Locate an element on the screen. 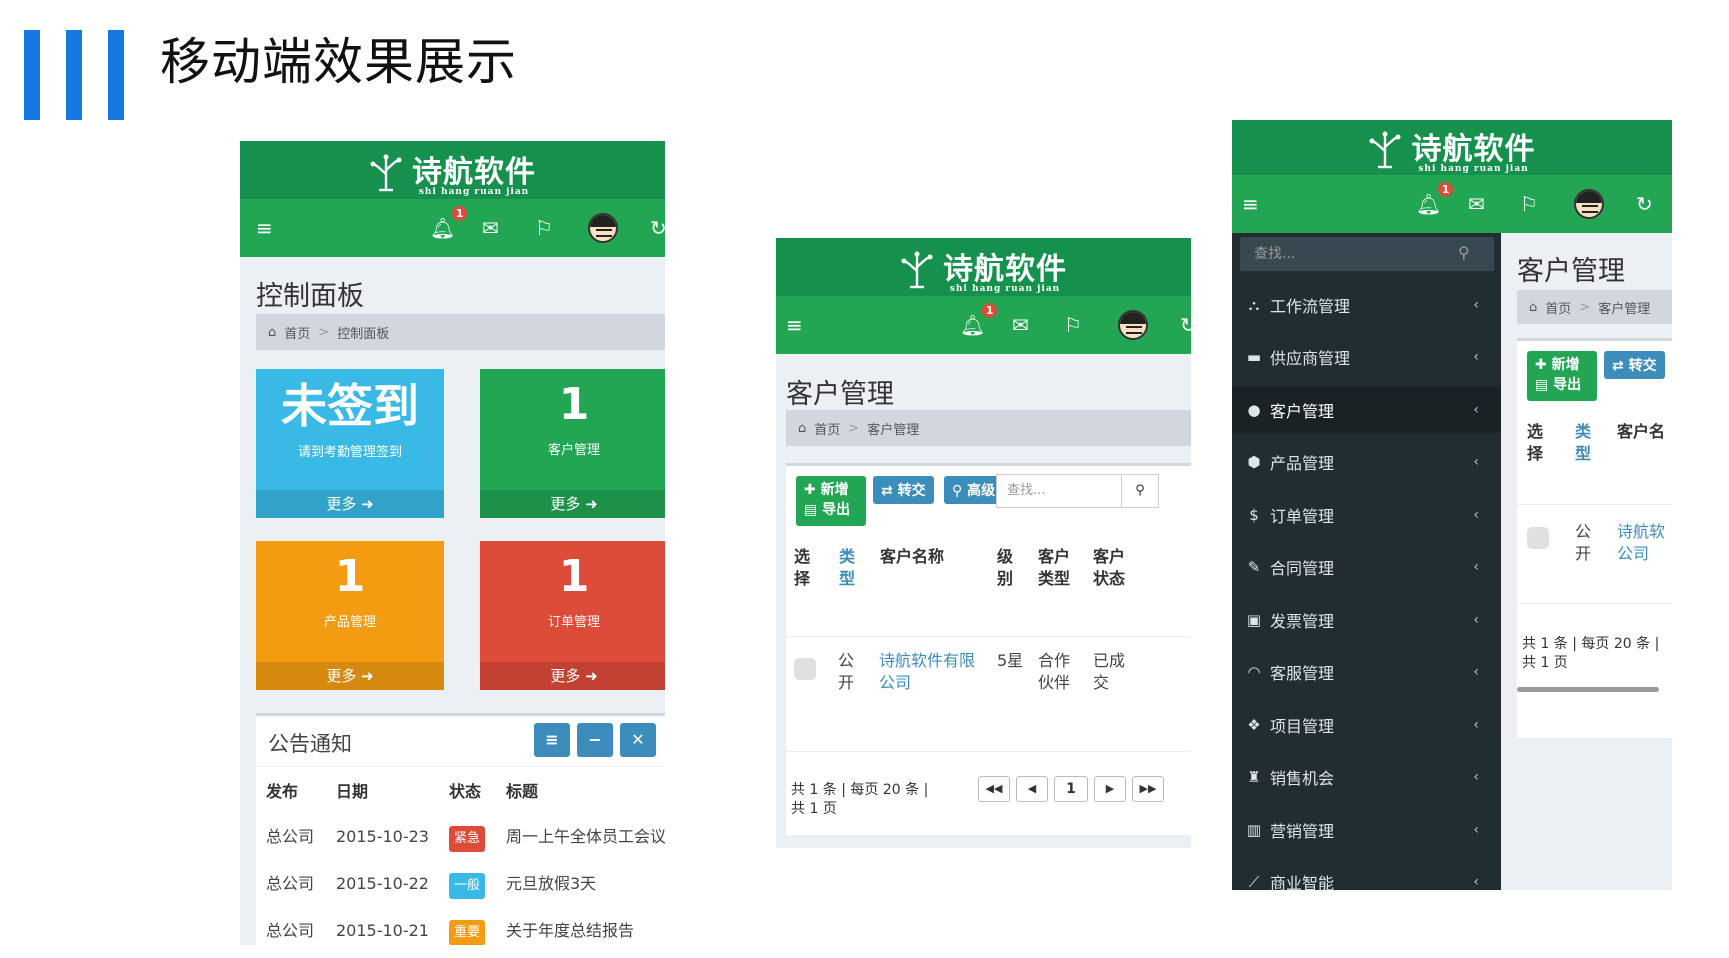 The width and height of the screenshot is (1729, 958). notice-title-link: 关于年度总结报告 is located at coordinates (570, 931).